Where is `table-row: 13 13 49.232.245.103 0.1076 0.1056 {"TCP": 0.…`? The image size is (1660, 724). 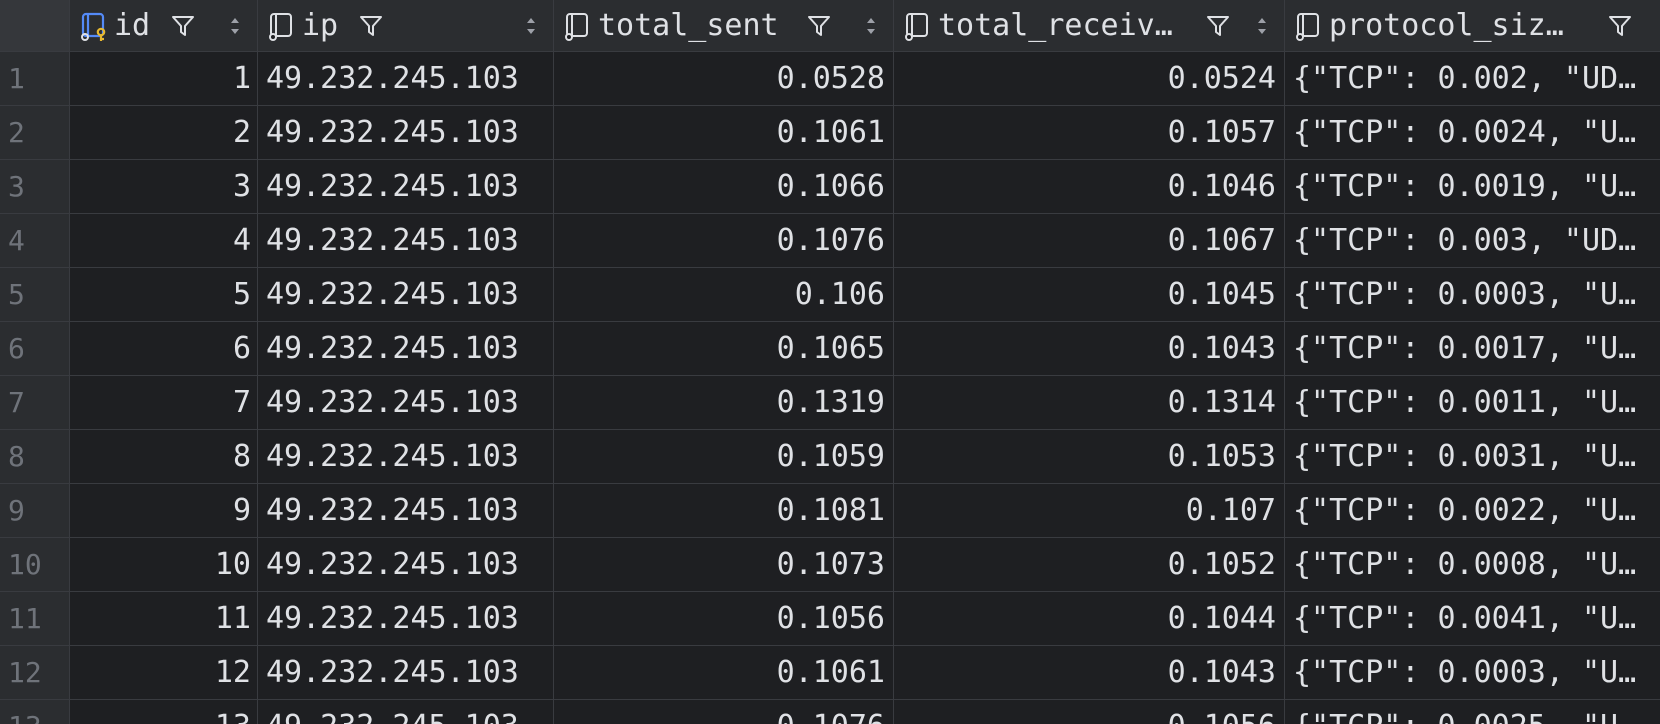 table-row: 13 13 49.232.245.103 0.1076 0.1056 {"TCP": 0.… is located at coordinates (830, 712).